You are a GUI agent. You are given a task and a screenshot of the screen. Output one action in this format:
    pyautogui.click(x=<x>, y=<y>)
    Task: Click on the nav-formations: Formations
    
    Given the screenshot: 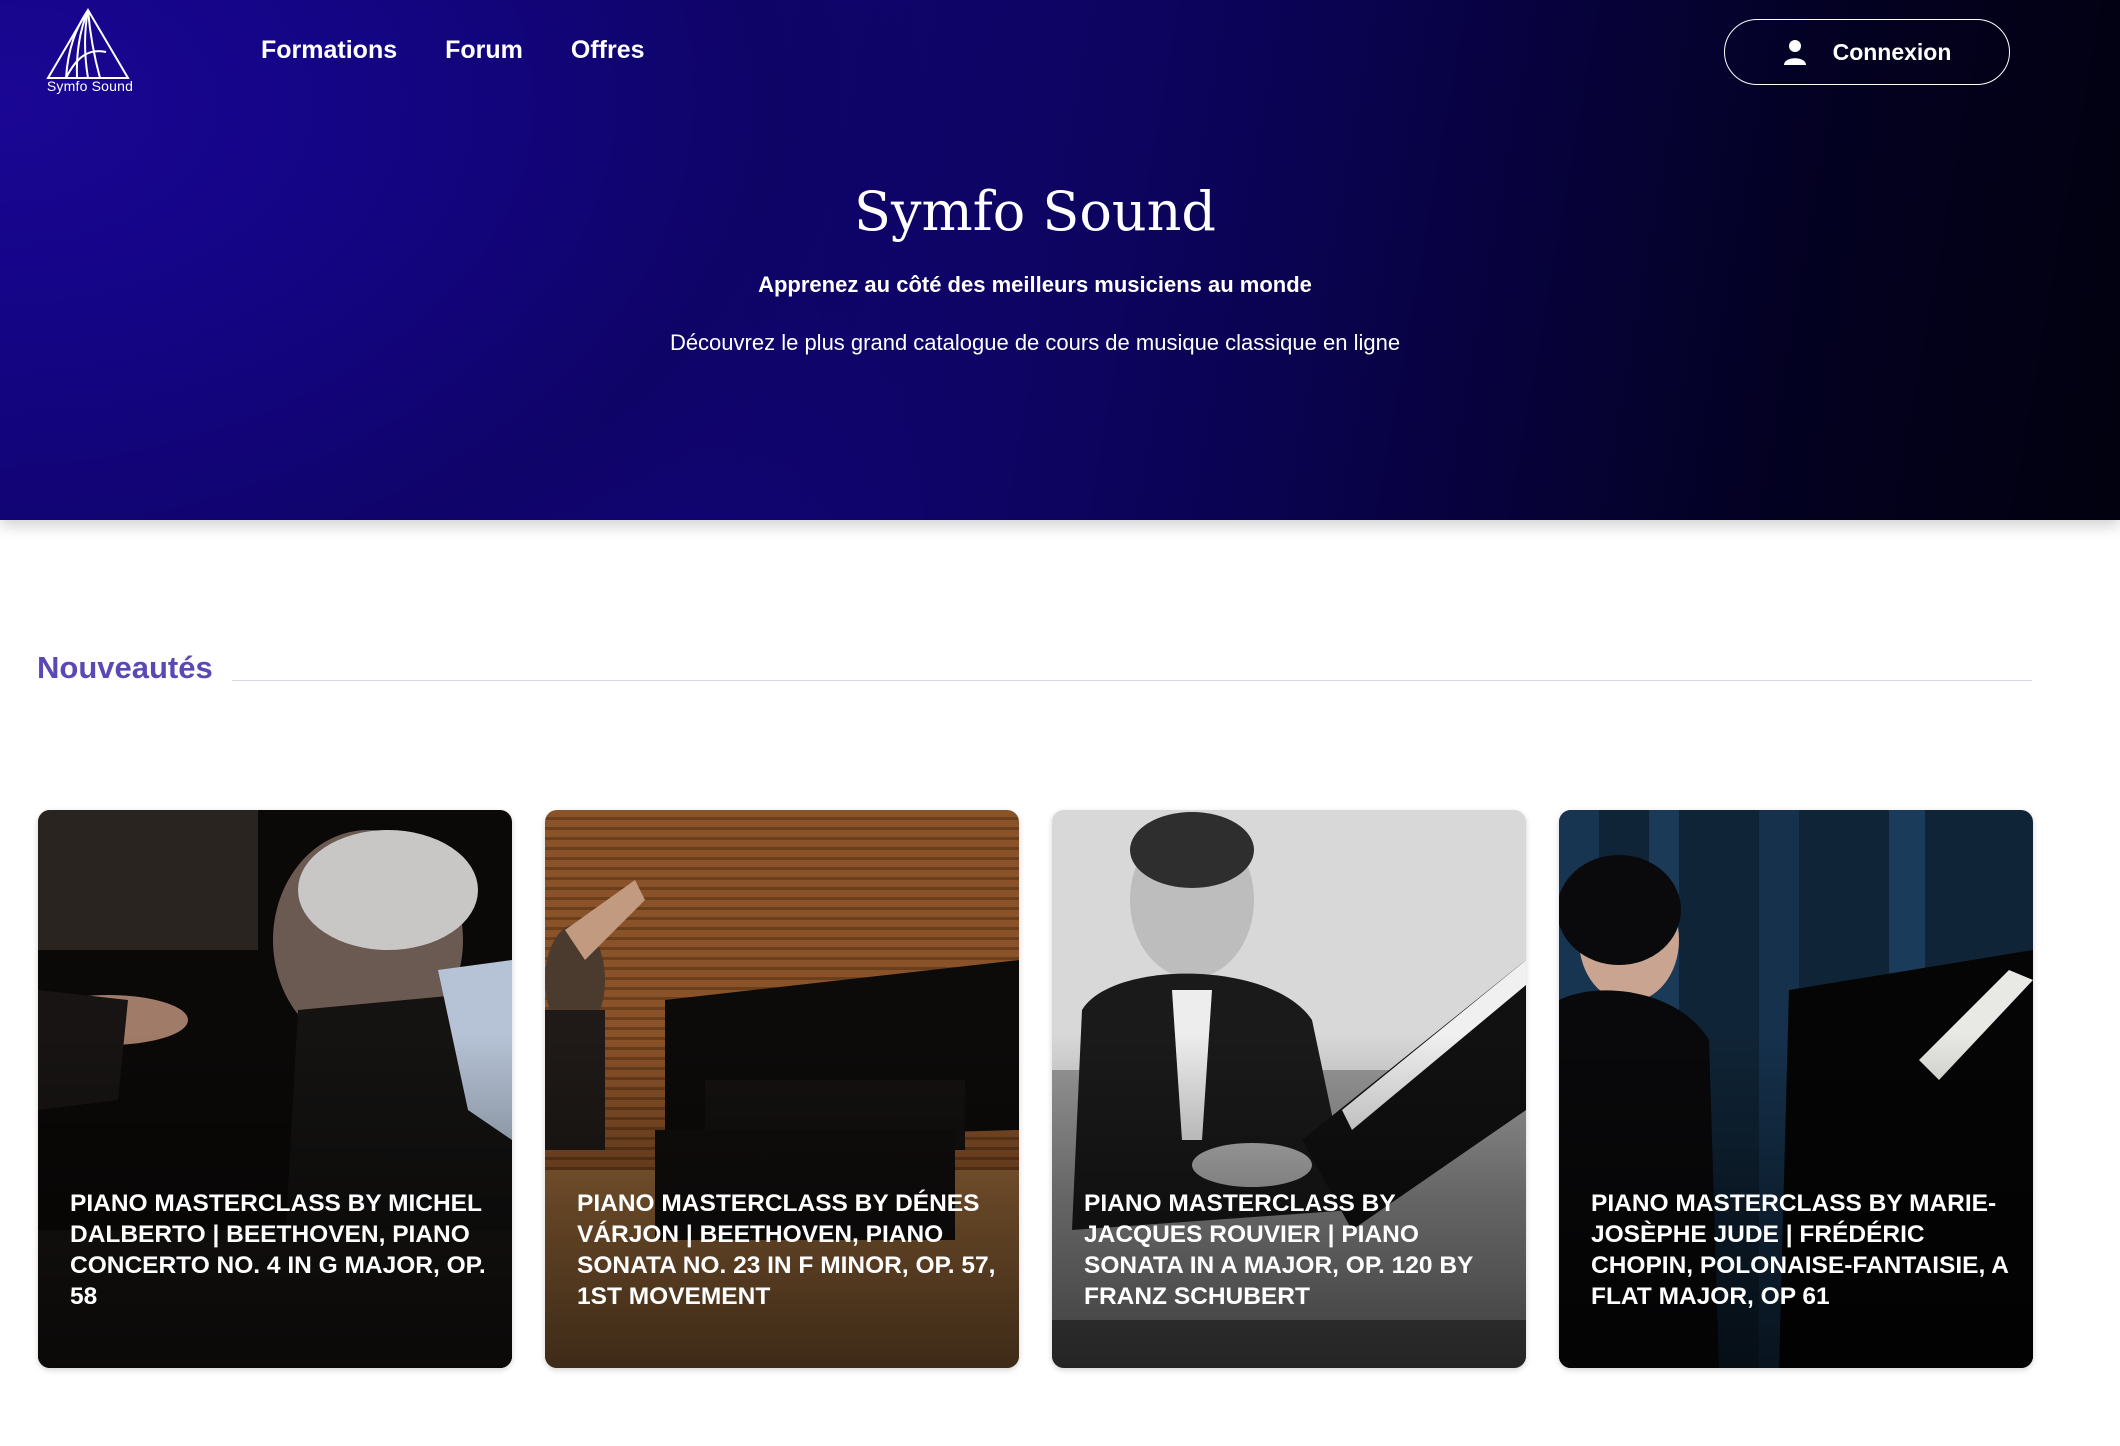 What is the action you would take?
    pyautogui.click(x=329, y=50)
    